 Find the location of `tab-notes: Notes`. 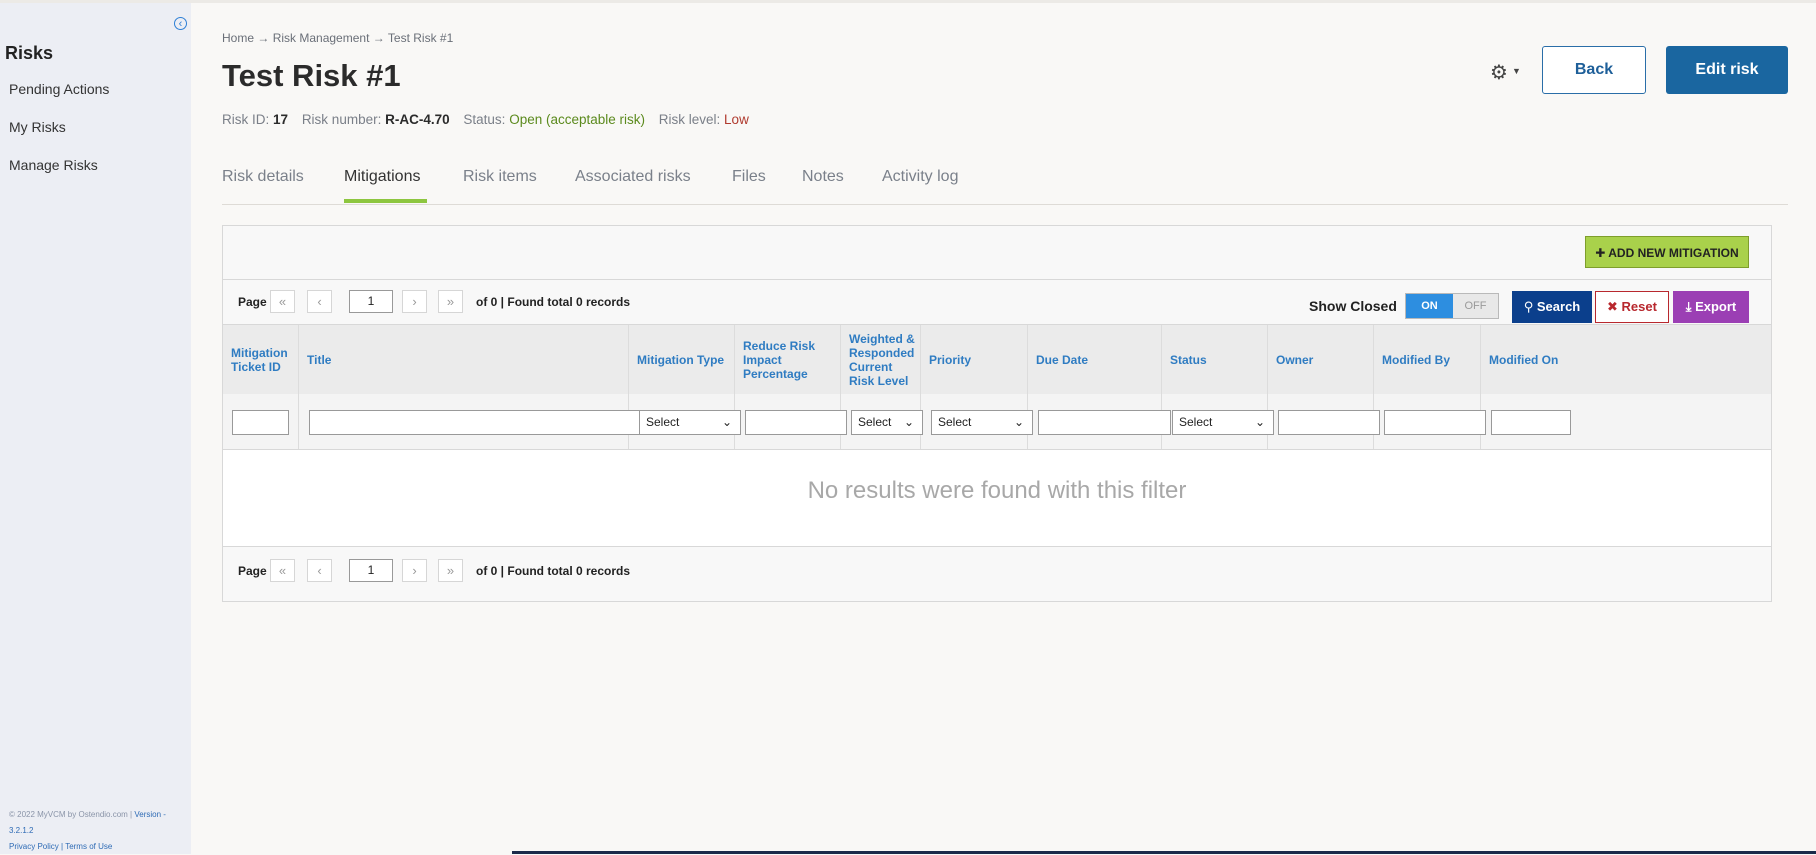

tab-notes: Notes is located at coordinates (823, 177).